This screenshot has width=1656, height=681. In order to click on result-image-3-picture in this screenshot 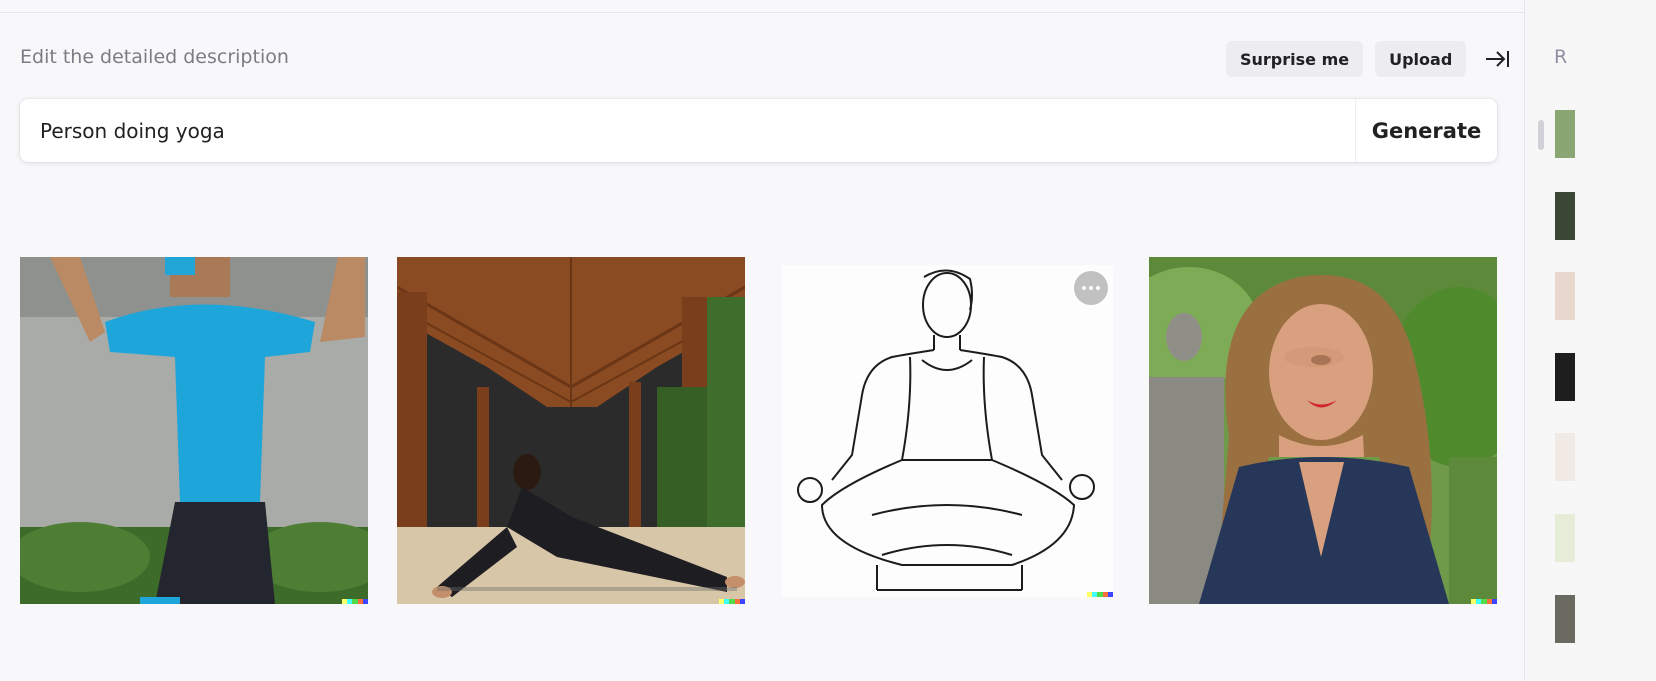, I will do `click(947, 431)`.